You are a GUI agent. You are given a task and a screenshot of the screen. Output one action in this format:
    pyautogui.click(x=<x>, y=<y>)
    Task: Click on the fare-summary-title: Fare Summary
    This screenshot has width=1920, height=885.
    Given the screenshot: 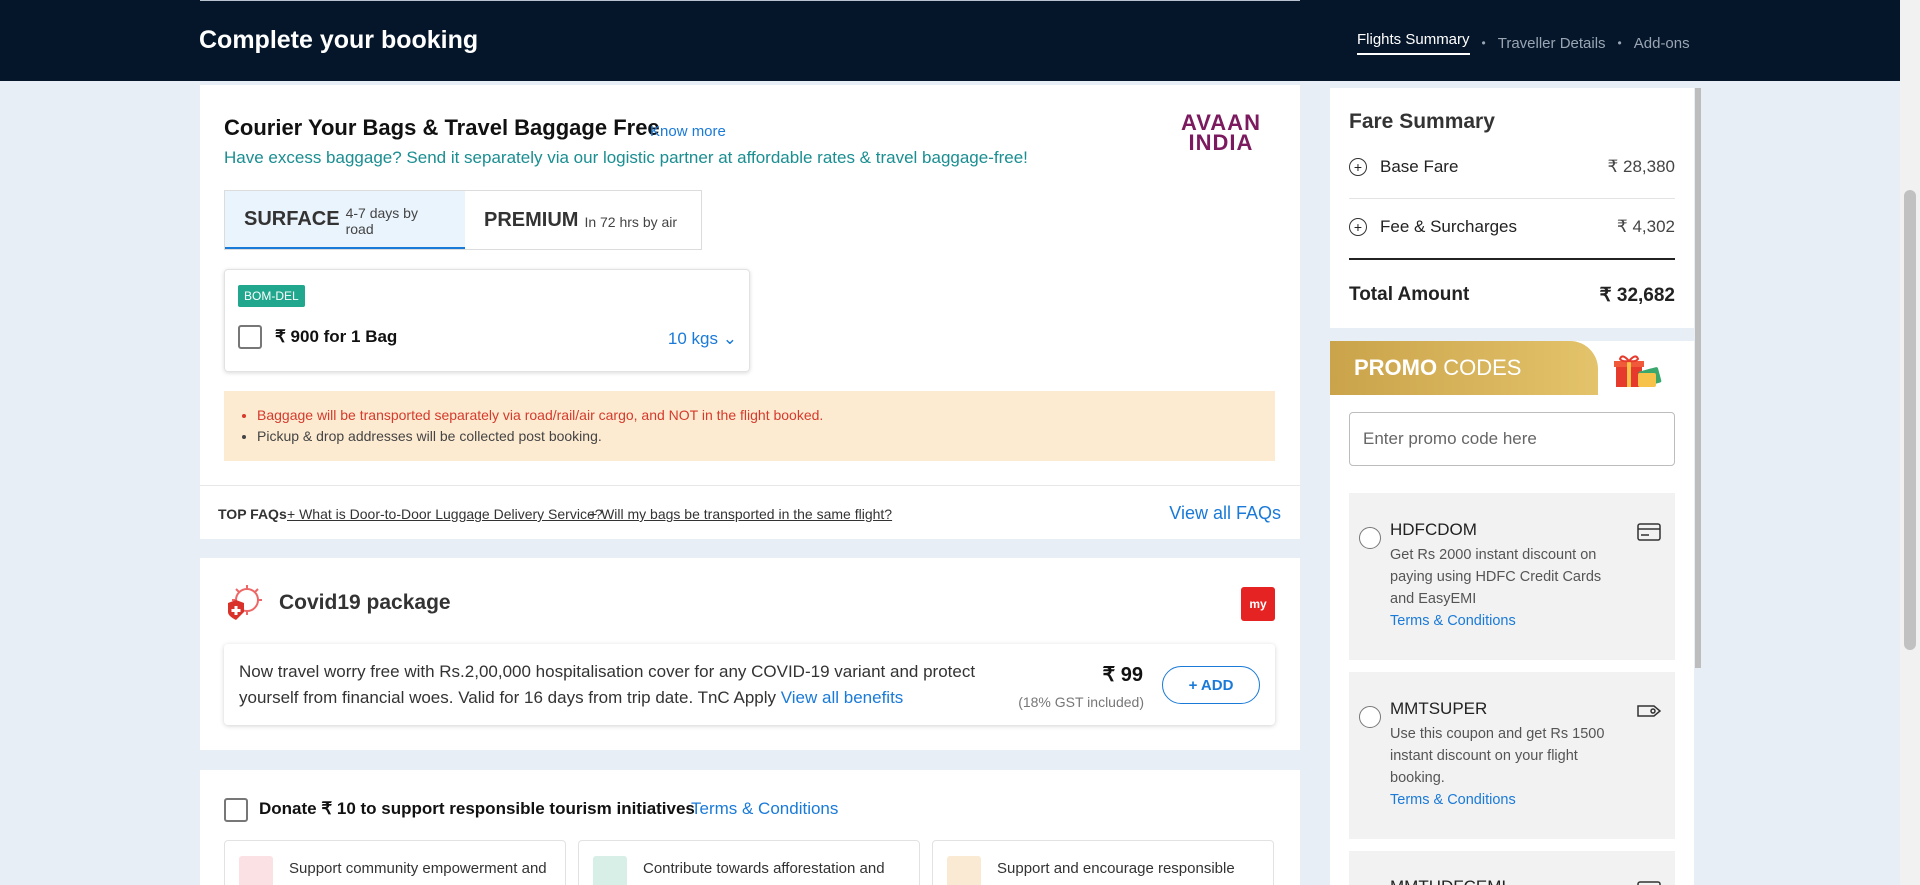 What is the action you would take?
    pyautogui.click(x=1422, y=121)
    